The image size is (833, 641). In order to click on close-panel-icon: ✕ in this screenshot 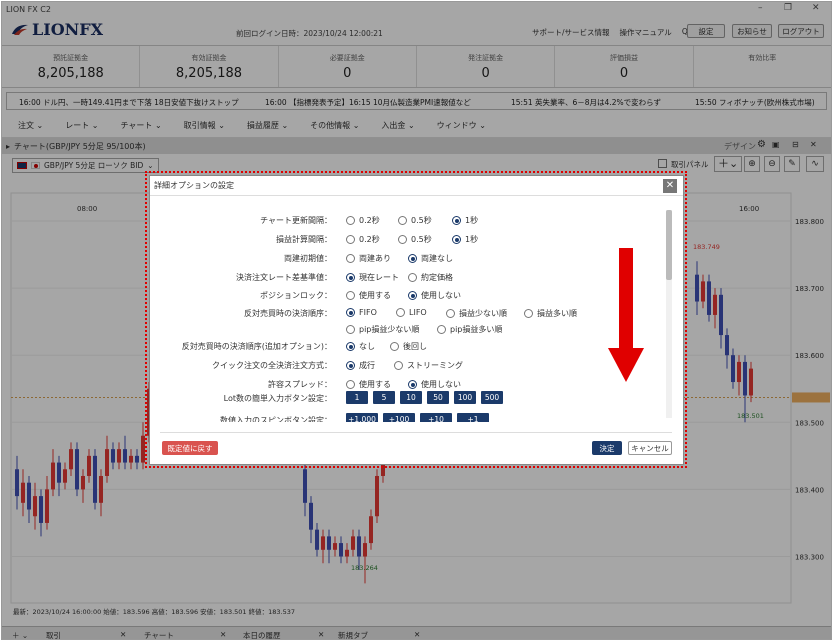, I will do `click(813, 144)`.